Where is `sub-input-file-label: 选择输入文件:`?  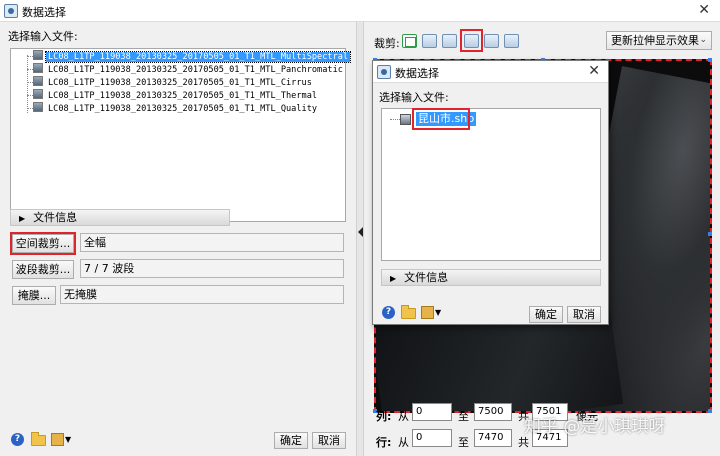 sub-input-file-label: 选择输入文件: is located at coordinates (414, 97).